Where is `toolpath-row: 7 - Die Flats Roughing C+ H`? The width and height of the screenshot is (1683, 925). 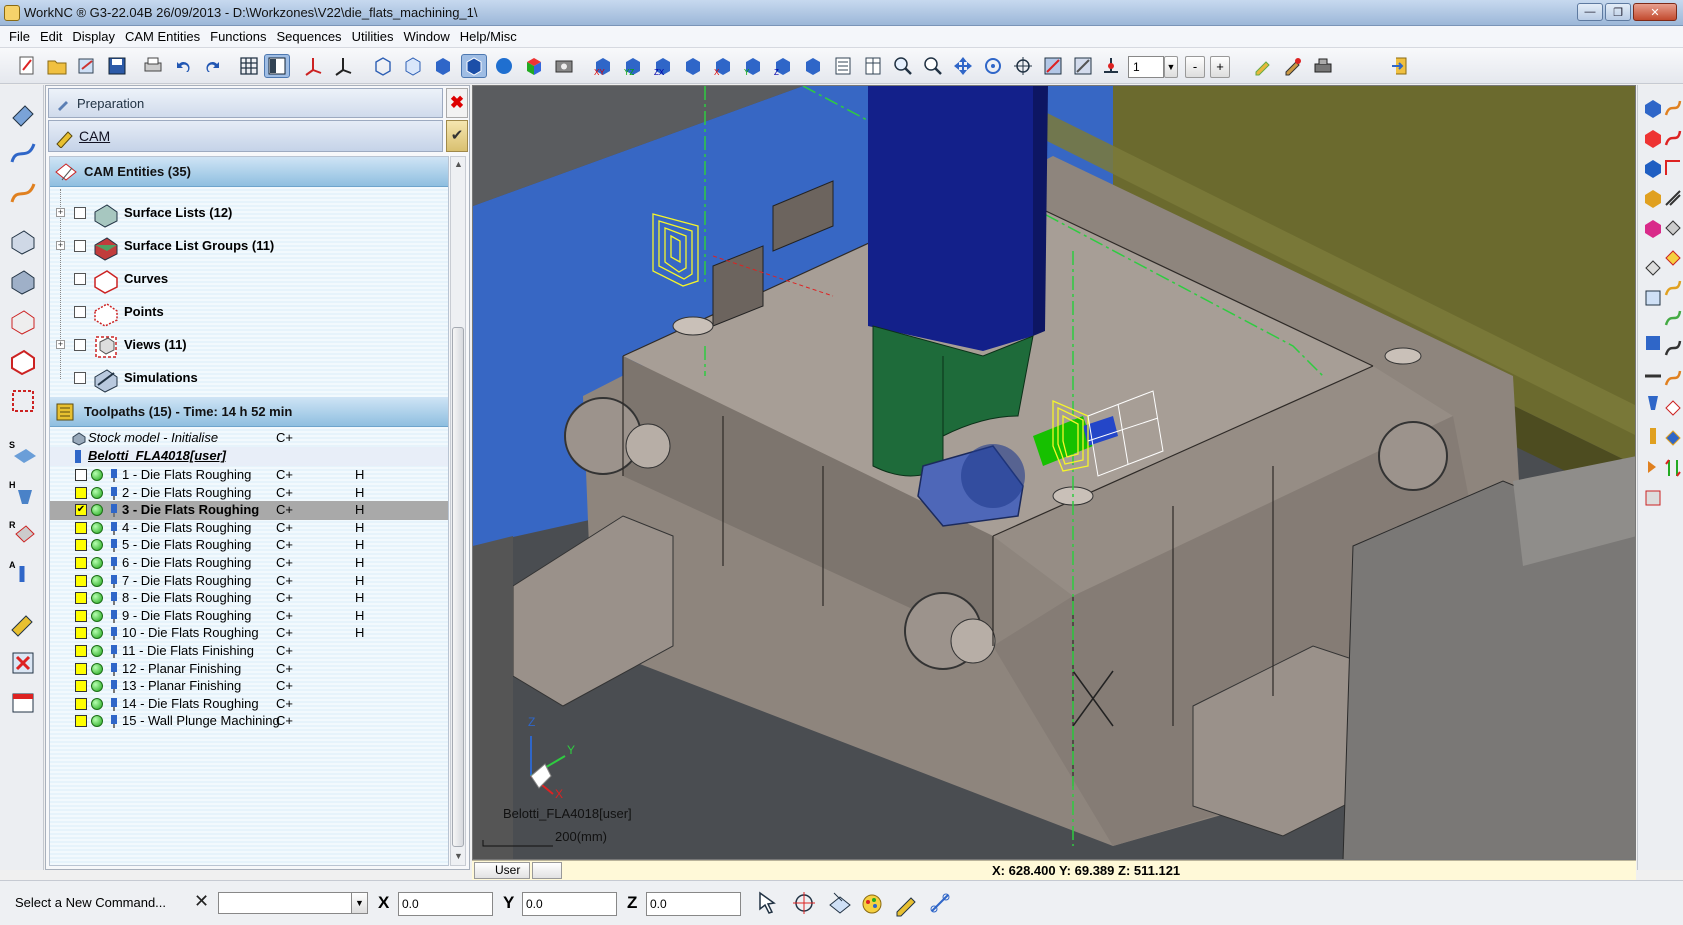
toolpath-row: 7 - Die Flats Roughing C+ H is located at coordinates (249, 581).